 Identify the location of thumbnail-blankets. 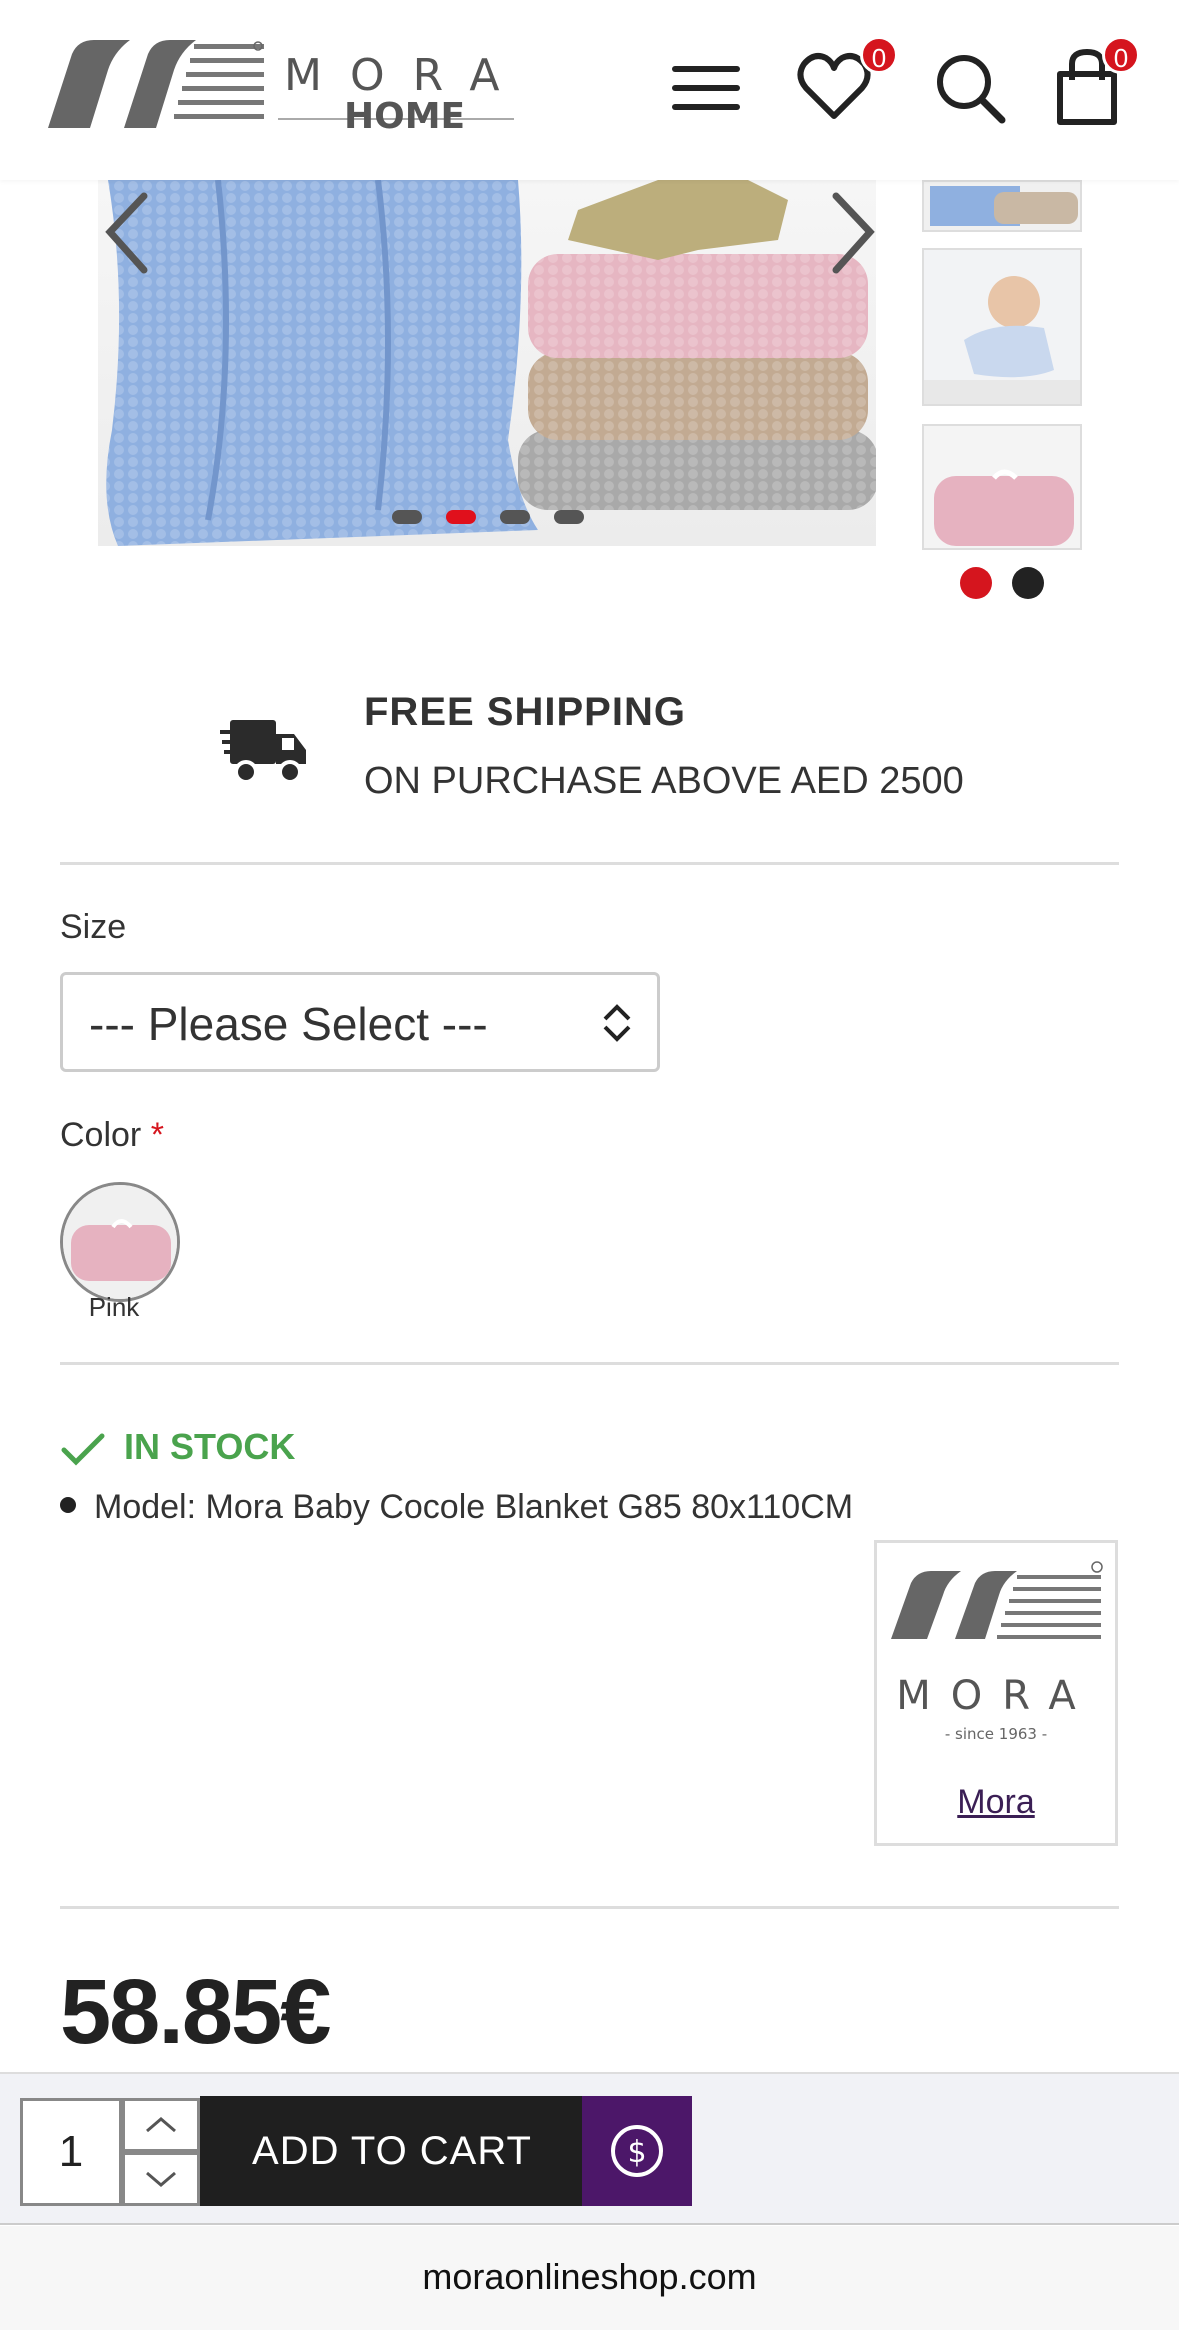
(1002, 206).